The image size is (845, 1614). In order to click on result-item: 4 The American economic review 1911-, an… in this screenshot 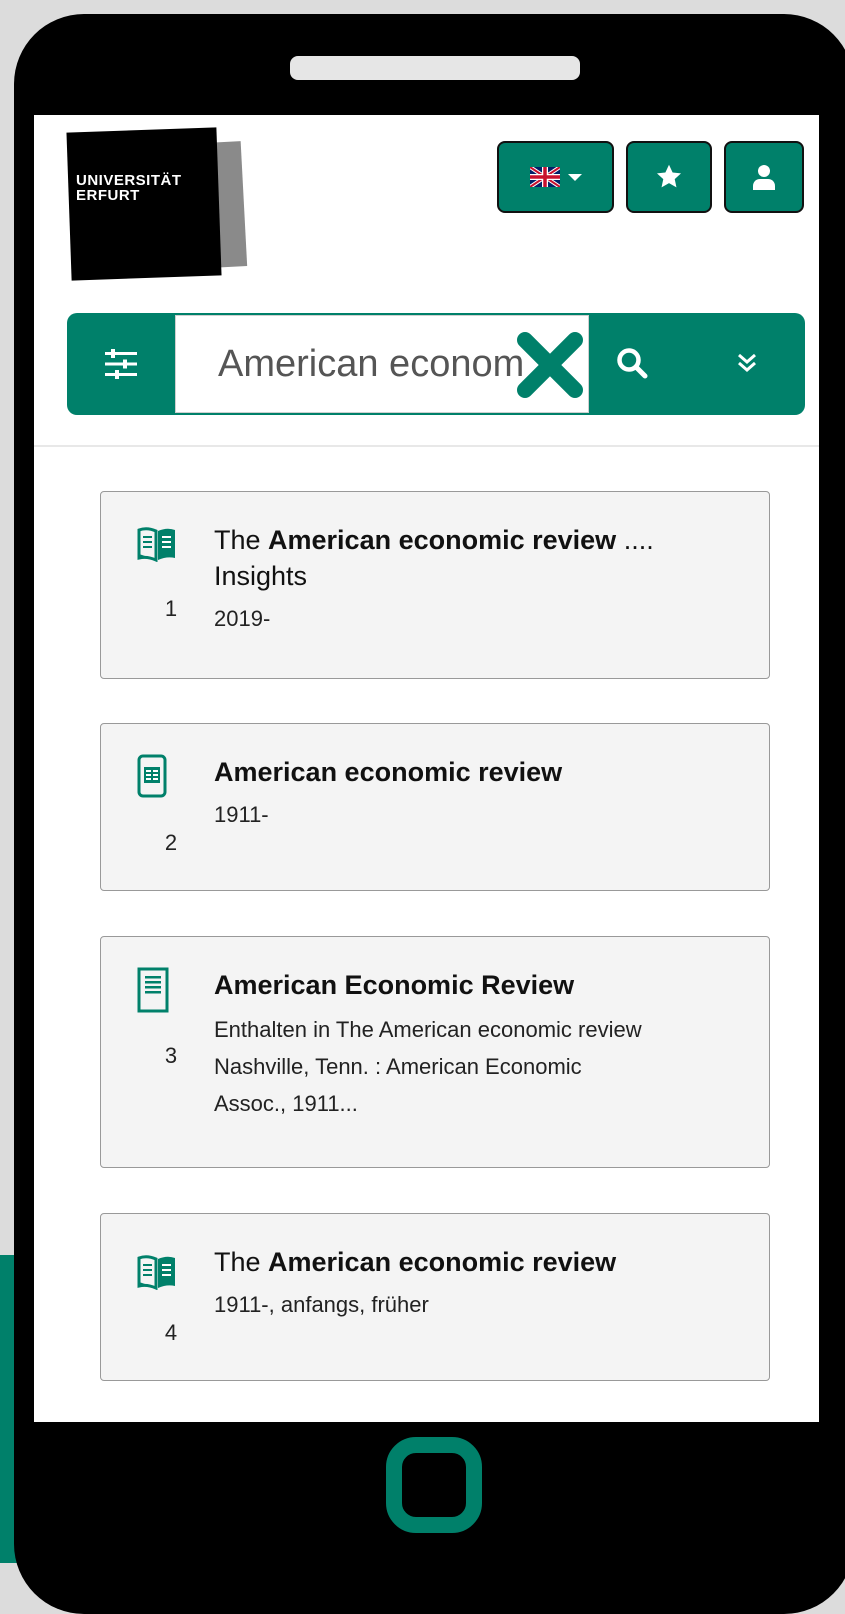, I will do `click(435, 1297)`.